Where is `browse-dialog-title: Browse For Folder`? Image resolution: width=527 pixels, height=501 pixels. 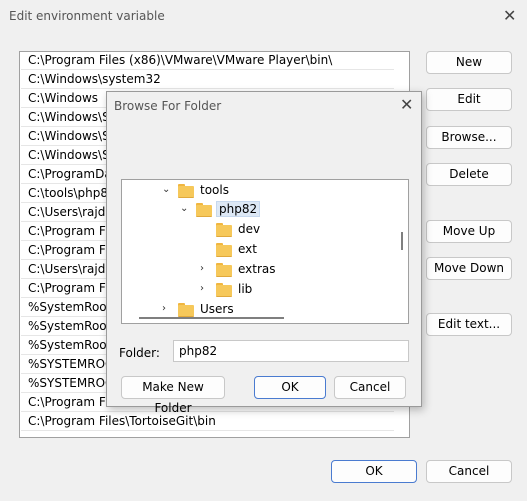 browse-dialog-title: Browse For Folder is located at coordinates (168, 106).